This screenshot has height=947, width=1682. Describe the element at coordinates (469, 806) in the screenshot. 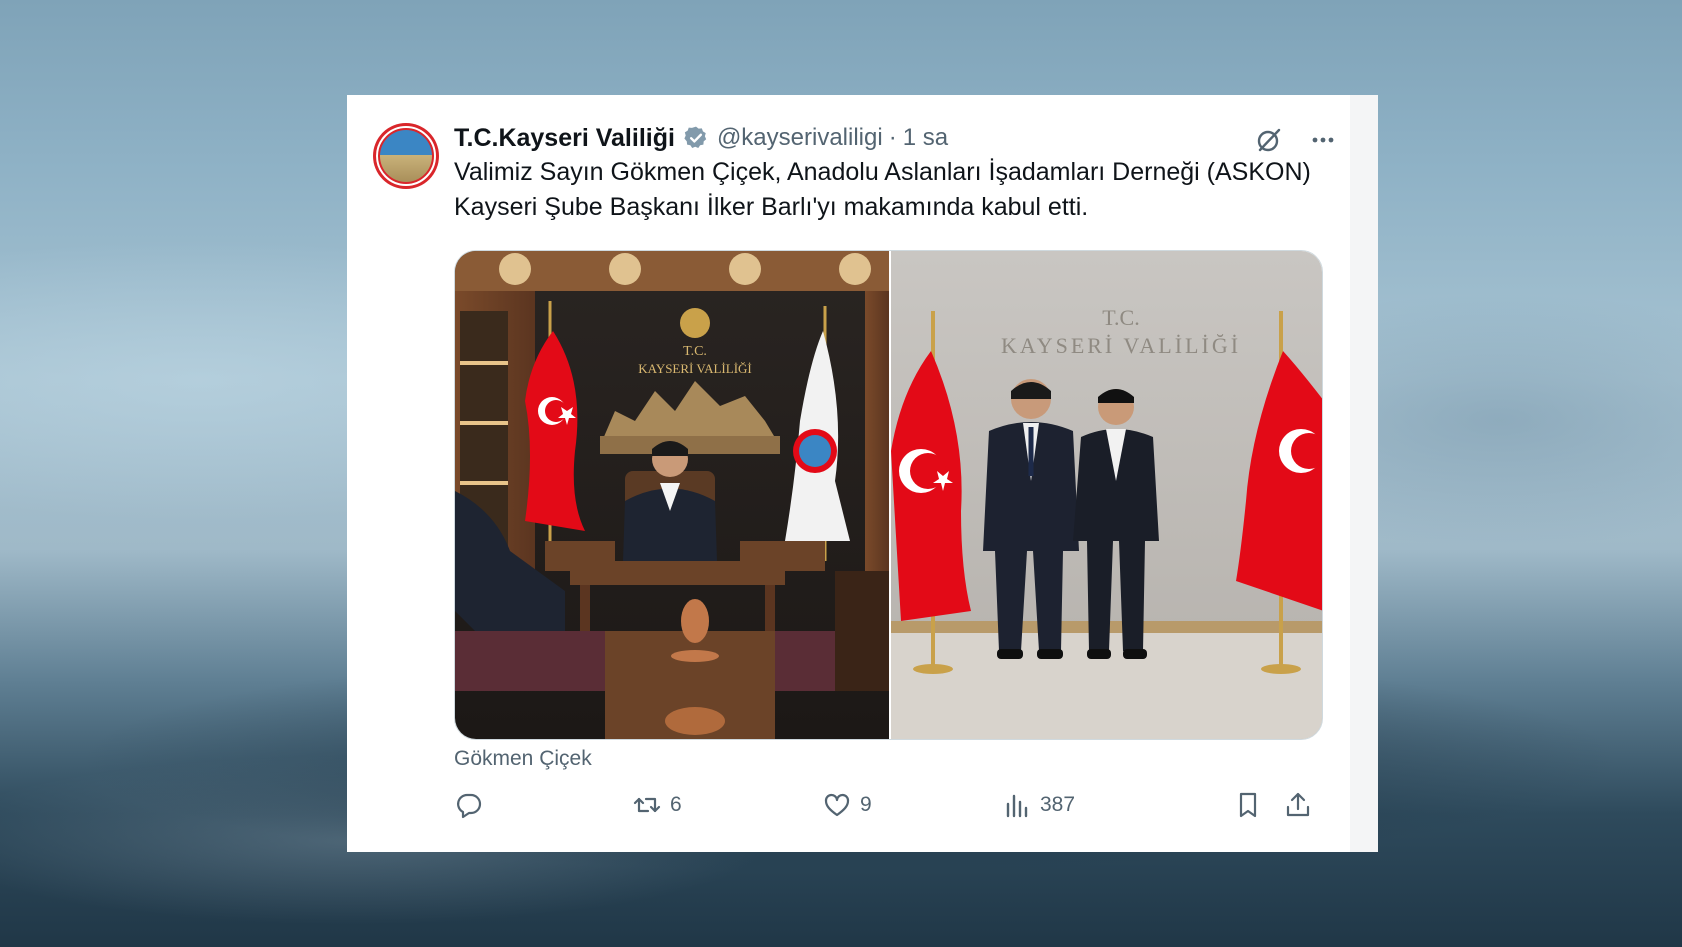

I see `reply-icon` at that location.